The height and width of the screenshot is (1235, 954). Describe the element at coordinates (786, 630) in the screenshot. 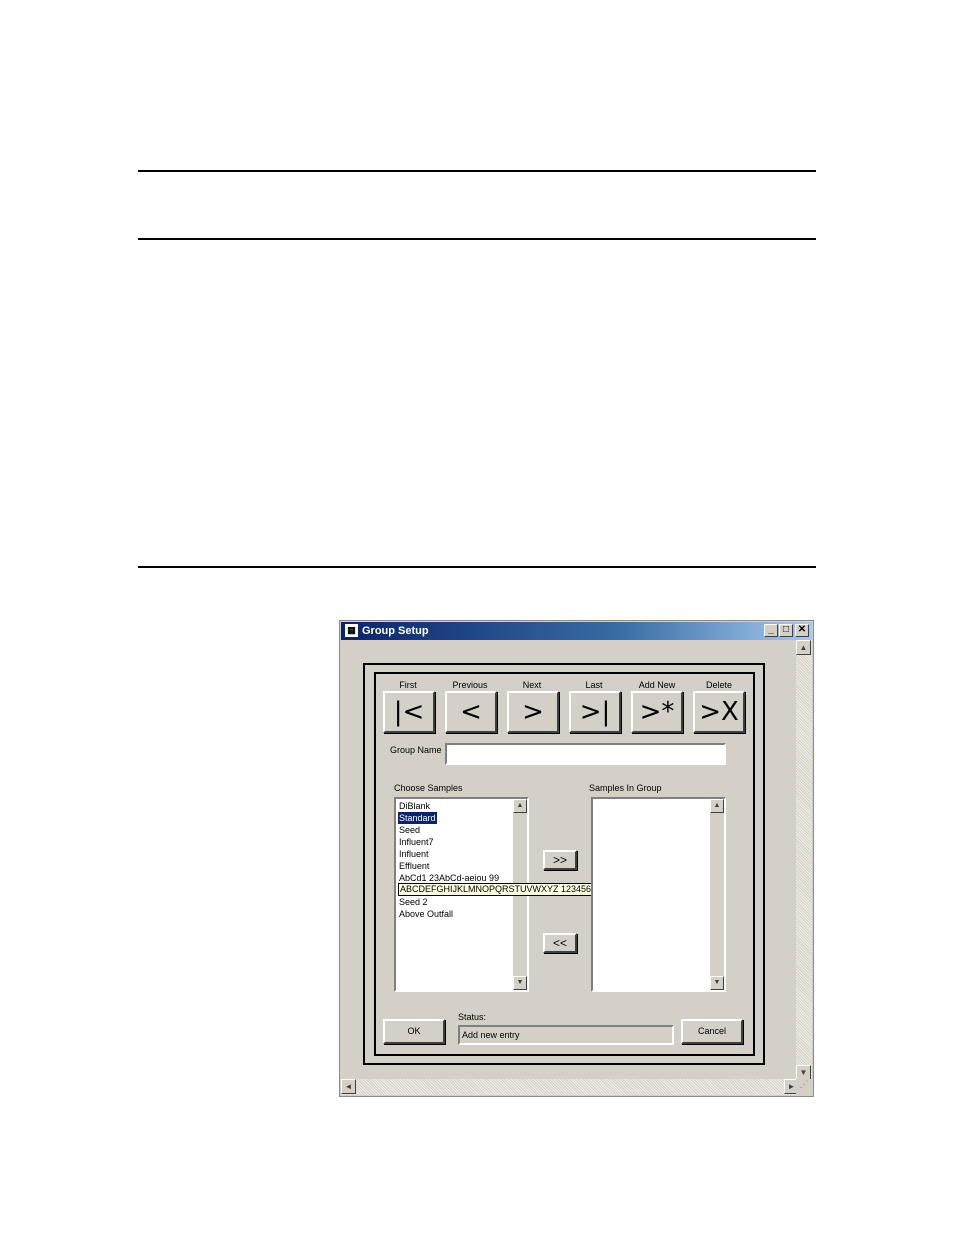

I see `maximize-button: □` at that location.